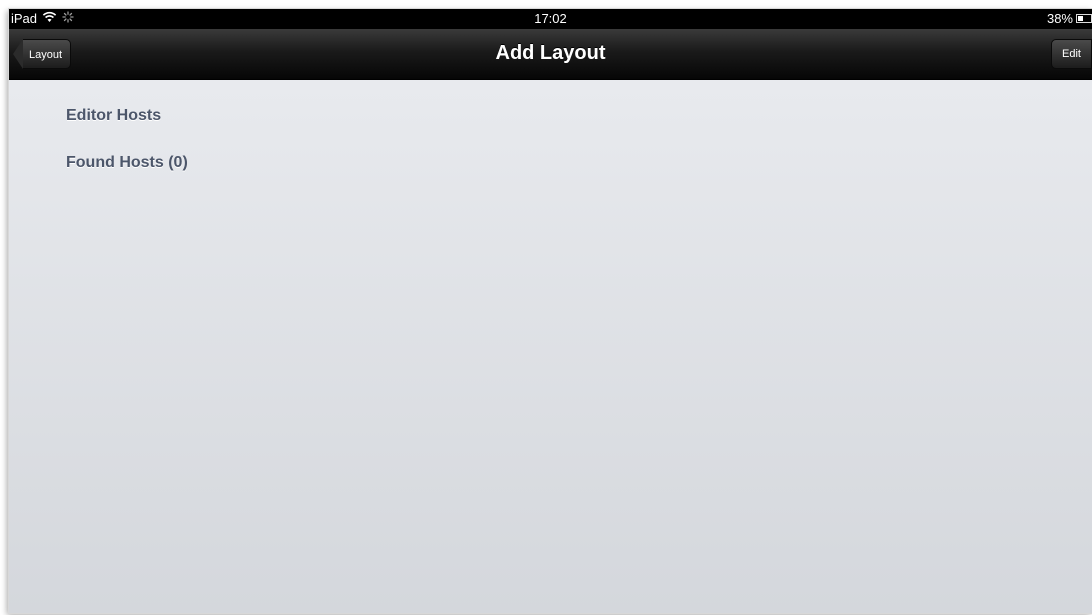 The image size is (1092, 615). I want to click on navigation-bar: Layout Add Layout Edit, so click(550, 54).